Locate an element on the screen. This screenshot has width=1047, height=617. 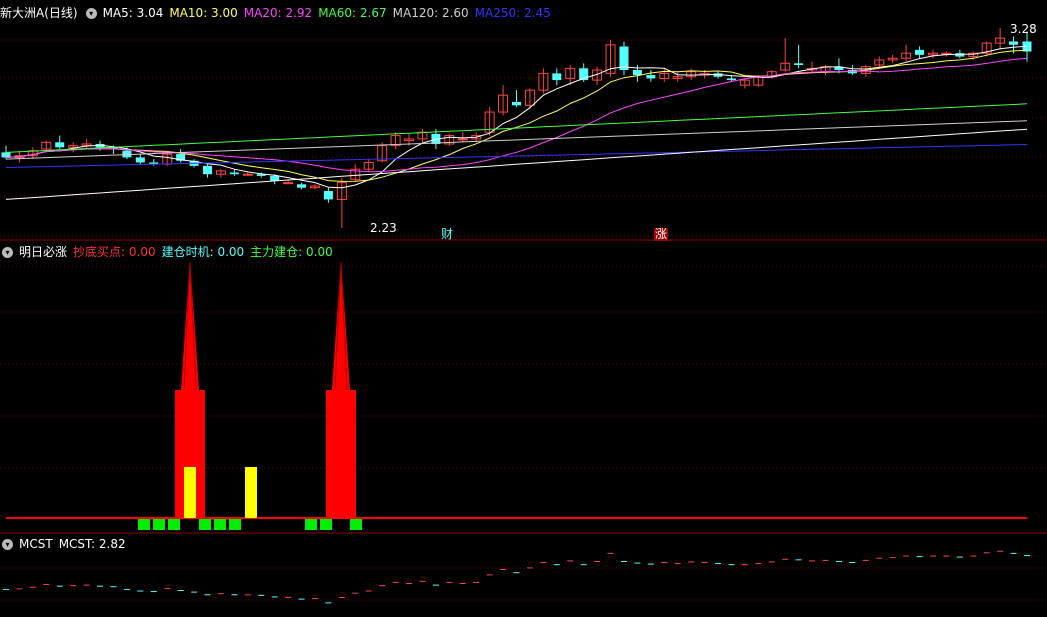
spike-base is located at coordinates (341, 454).